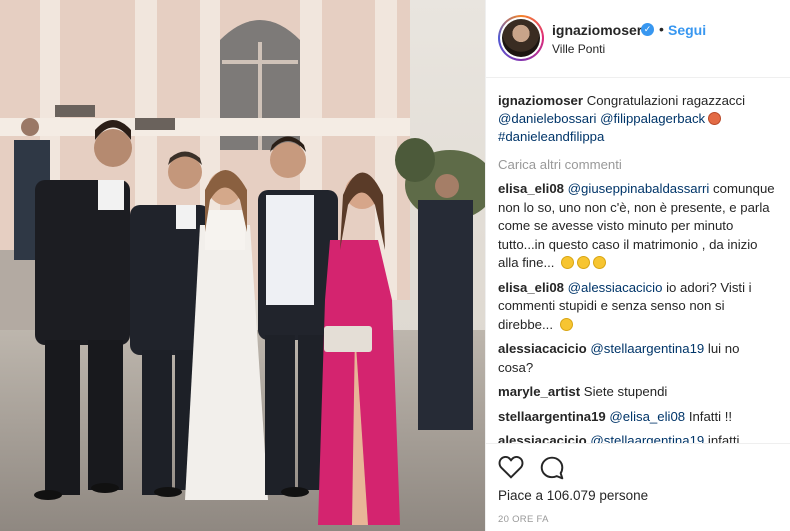  I want to click on caption-mention: @danielebossari, so click(547, 118).